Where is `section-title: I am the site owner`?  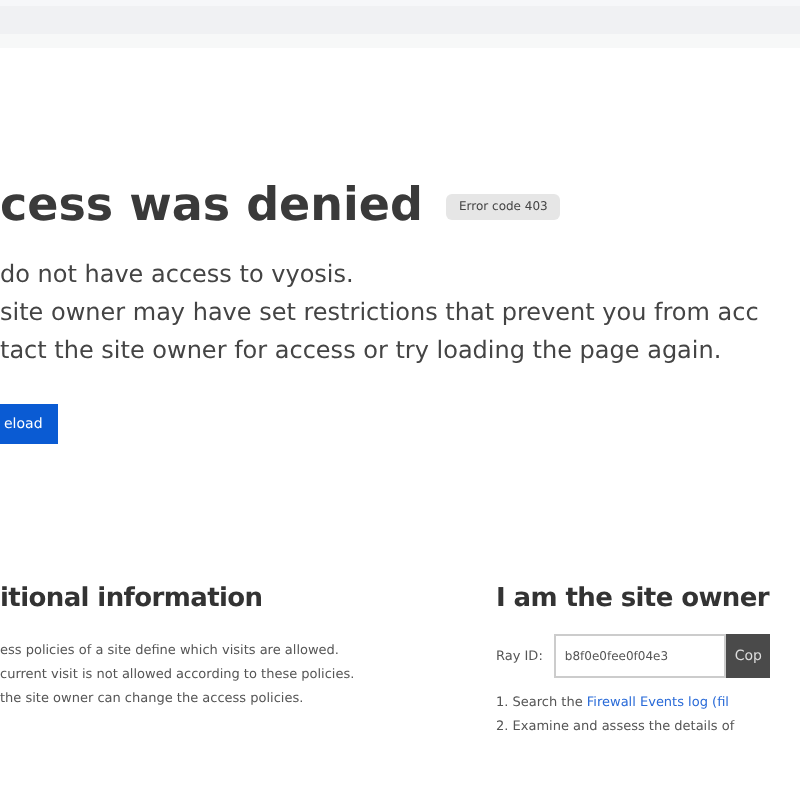 section-title: I am the site owner is located at coordinates (634, 599).